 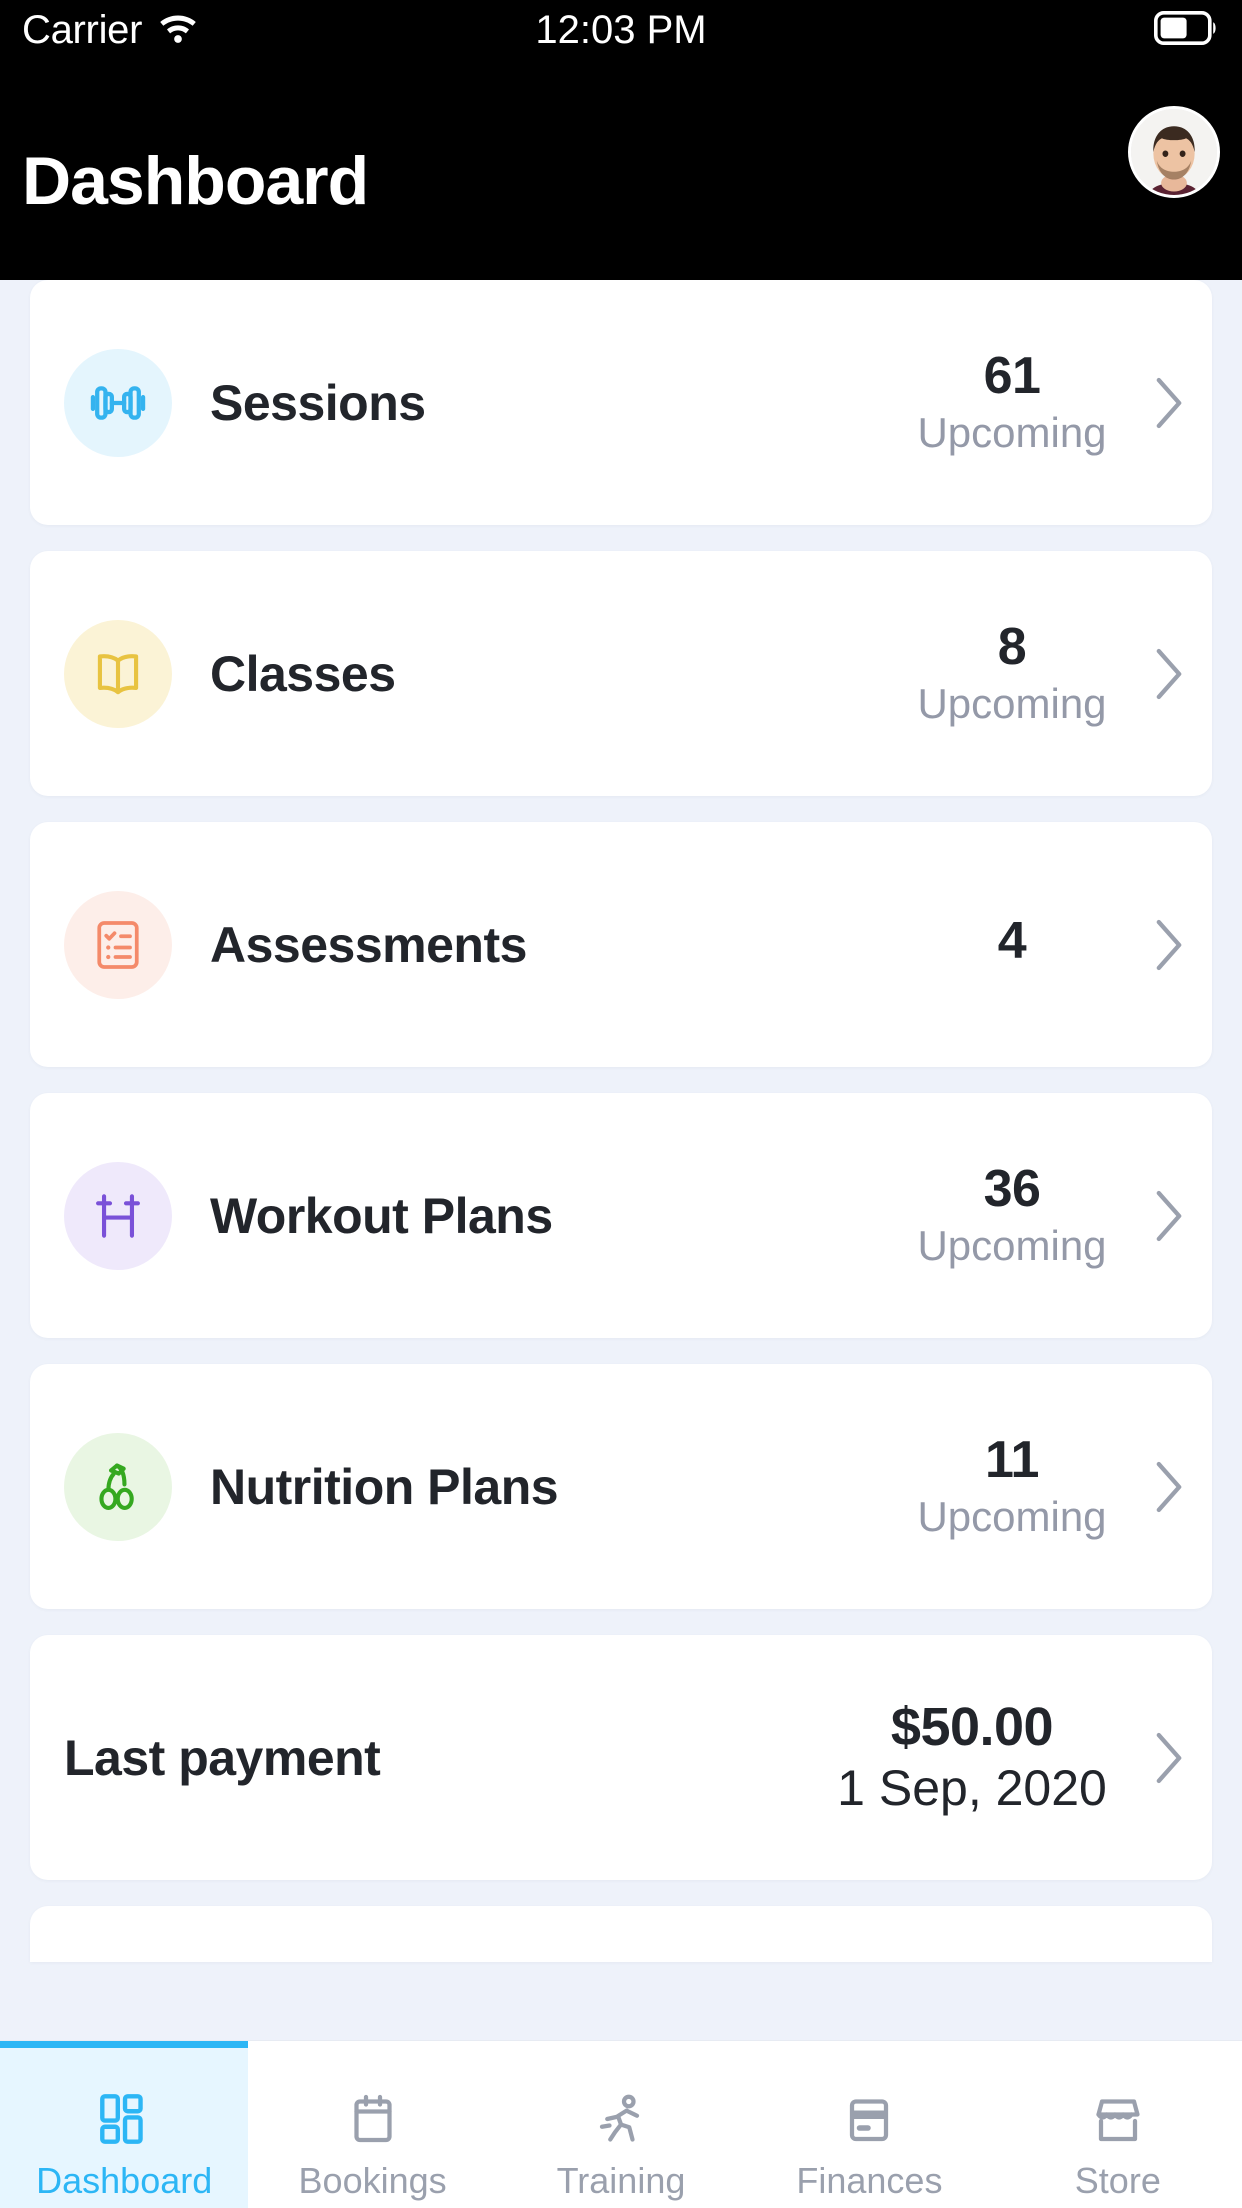 I want to click on card-metric: 36 Upcoming, so click(x=1016, y=1215).